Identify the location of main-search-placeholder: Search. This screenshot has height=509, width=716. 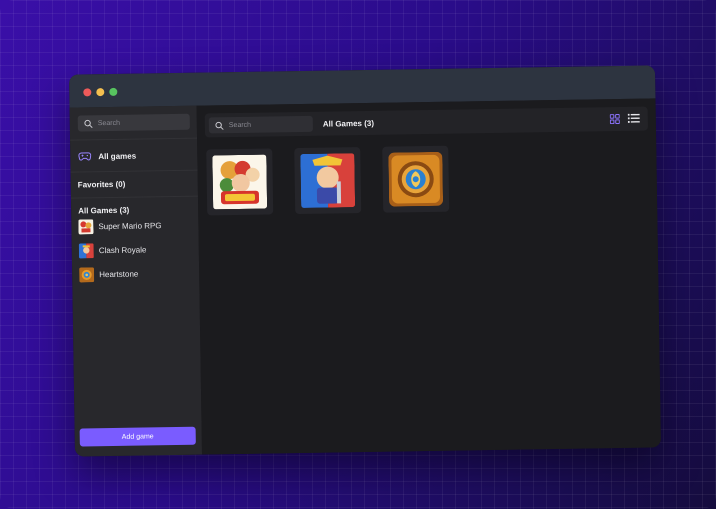
(240, 125).